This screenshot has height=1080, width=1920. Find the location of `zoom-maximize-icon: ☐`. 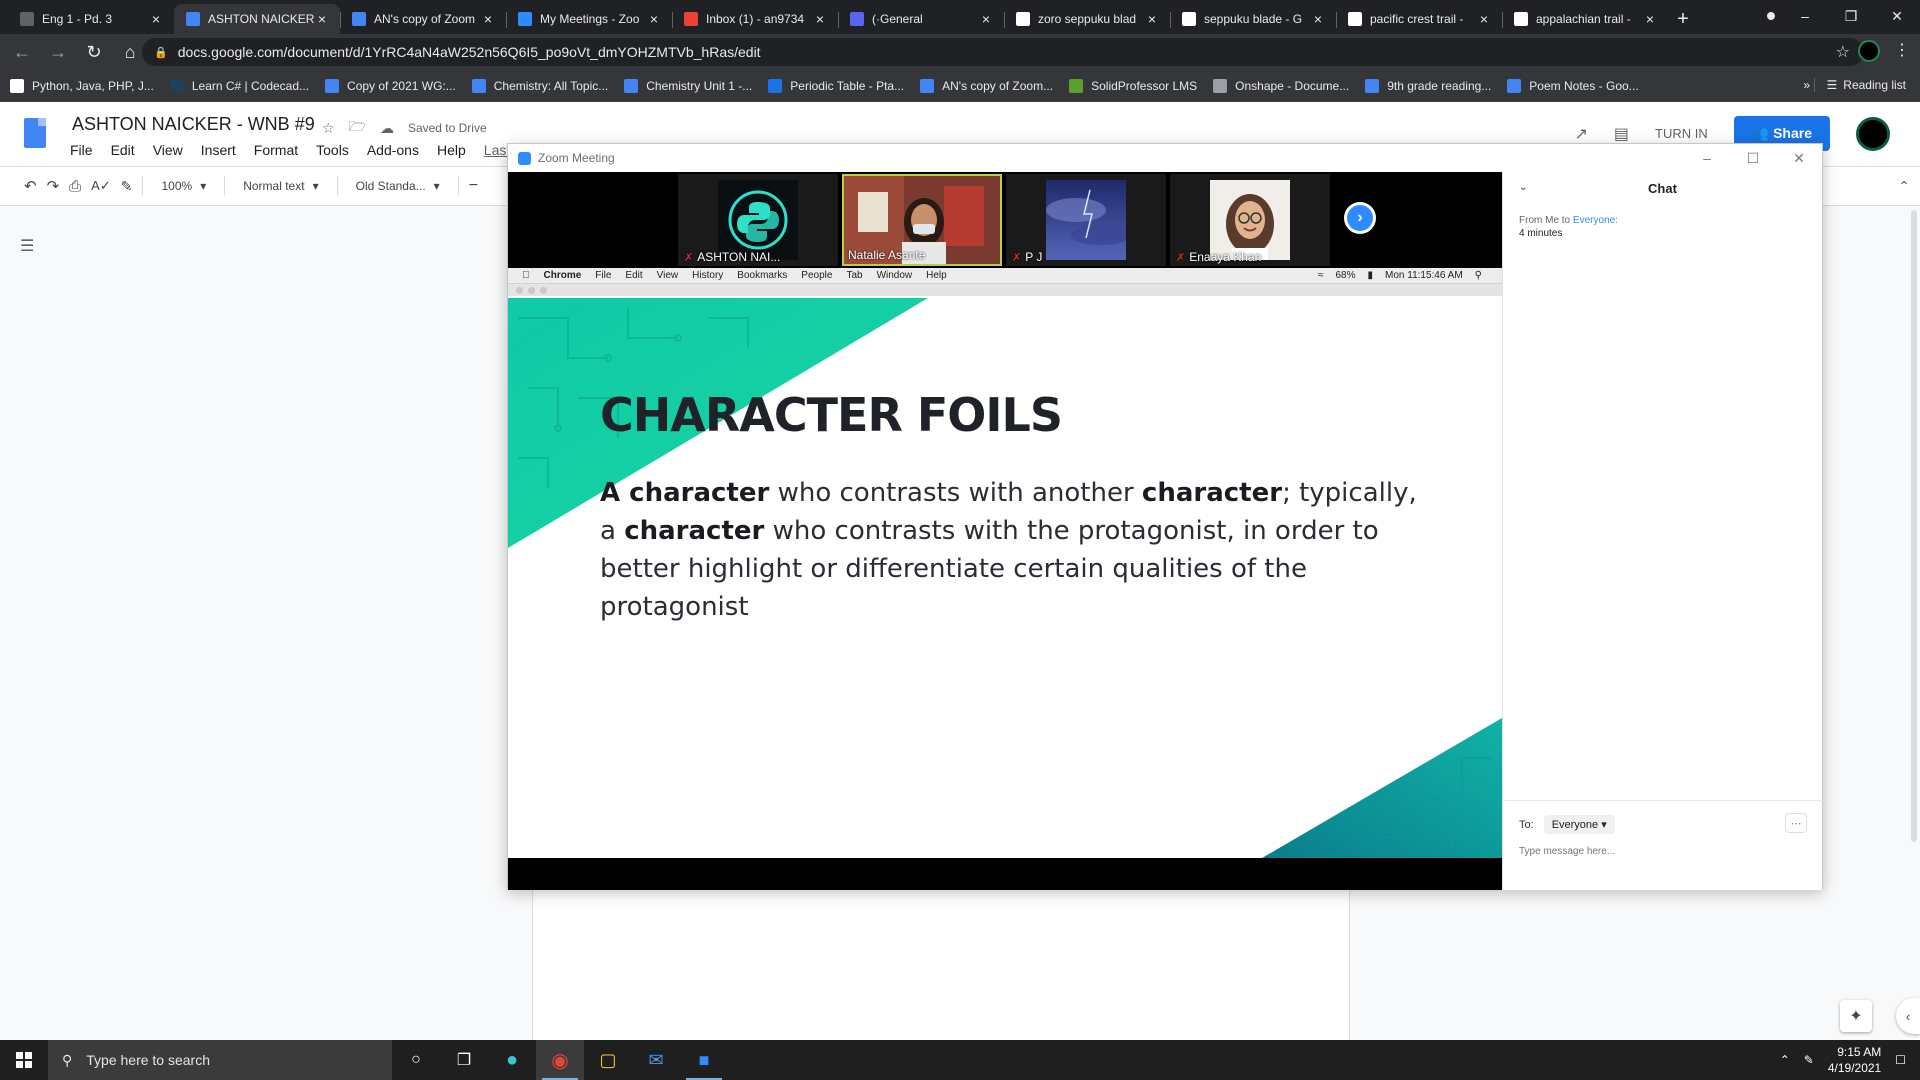

zoom-maximize-icon: ☐ is located at coordinates (1753, 158).